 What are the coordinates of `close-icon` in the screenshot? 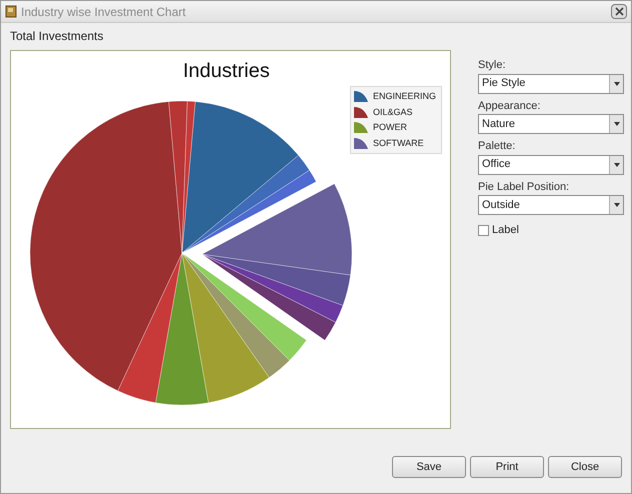 It's located at (619, 11).